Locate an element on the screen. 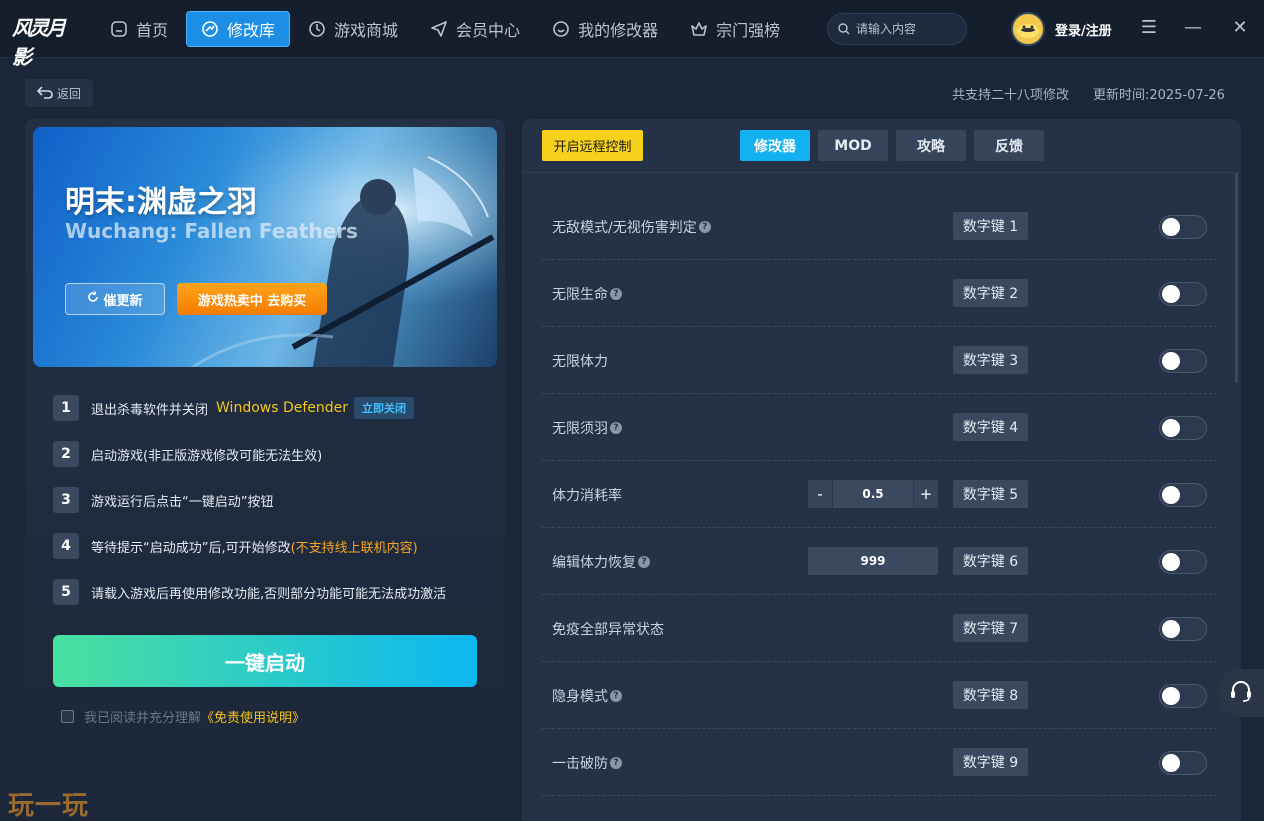  one-click-launch-button: 一键启动 is located at coordinates (265, 661).